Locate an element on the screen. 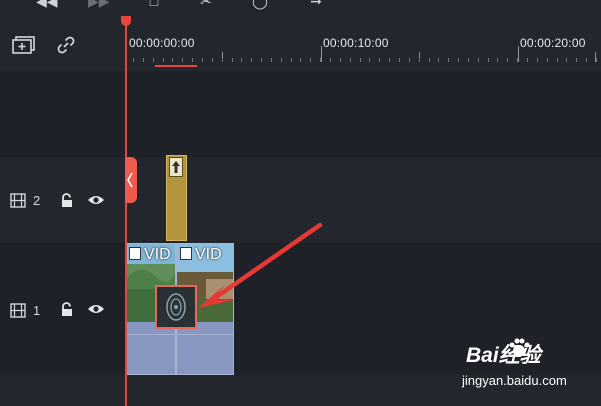  timeline-ruler: 00:00:00:00 00:00:10:00 00:00:20:00 is located at coordinates (363, 43).